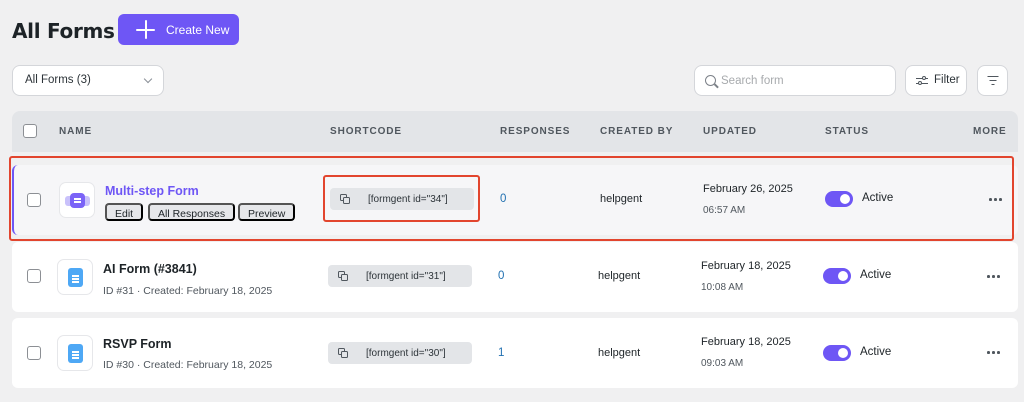 The width and height of the screenshot is (1024, 402). What do you see at coordinates (406, 353) in the screenshot?
I see `shortcode-text: [formgent id="30"]` at bounding box center [406, 353].